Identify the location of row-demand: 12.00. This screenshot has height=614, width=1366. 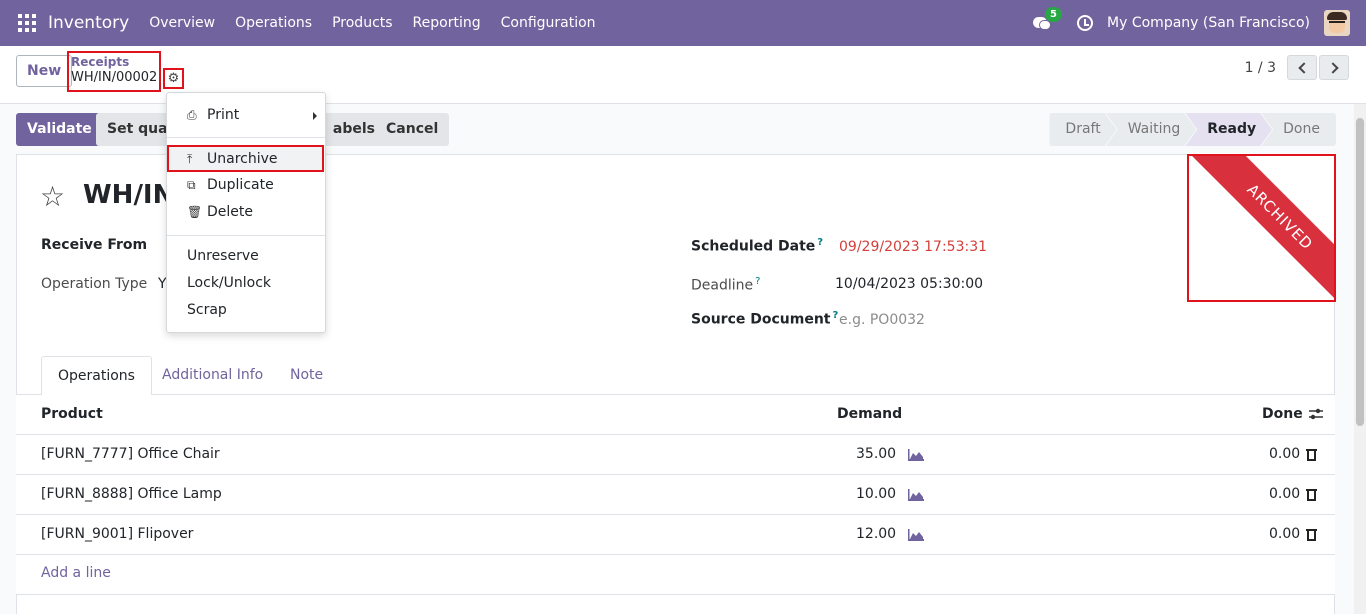
(876, 534).